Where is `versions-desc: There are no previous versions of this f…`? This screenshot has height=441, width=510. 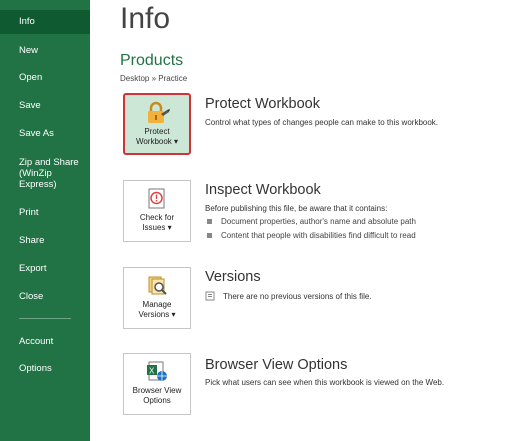 versions-desc: There are no previous versions of this f… is located at coordinates (297, 296).